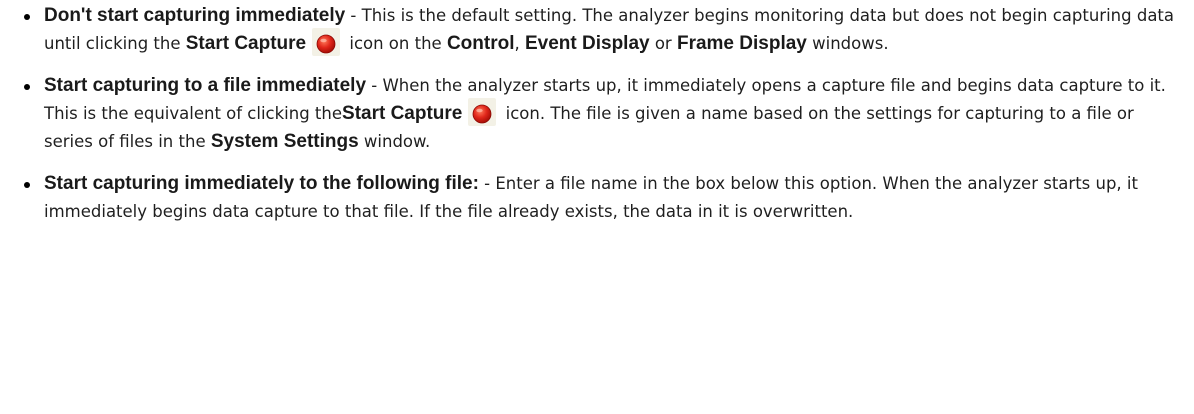  Describe the element at coordinates (205, 85) in the screenshot. I see `option-term: Start capturing to a file immediately` at that location.